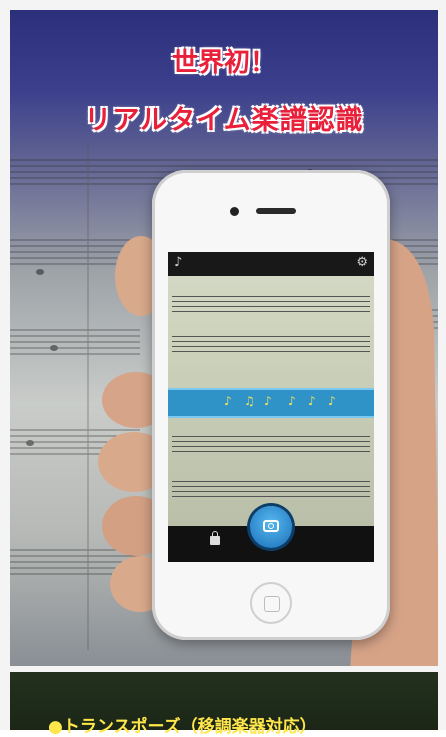 This screenshot has width=446, height=737. Describe the element at coordinates (182, 727) in the screenshot. I see `feature-transpose-text: ●トランスポーズ（移調楽器対応）` at that location.